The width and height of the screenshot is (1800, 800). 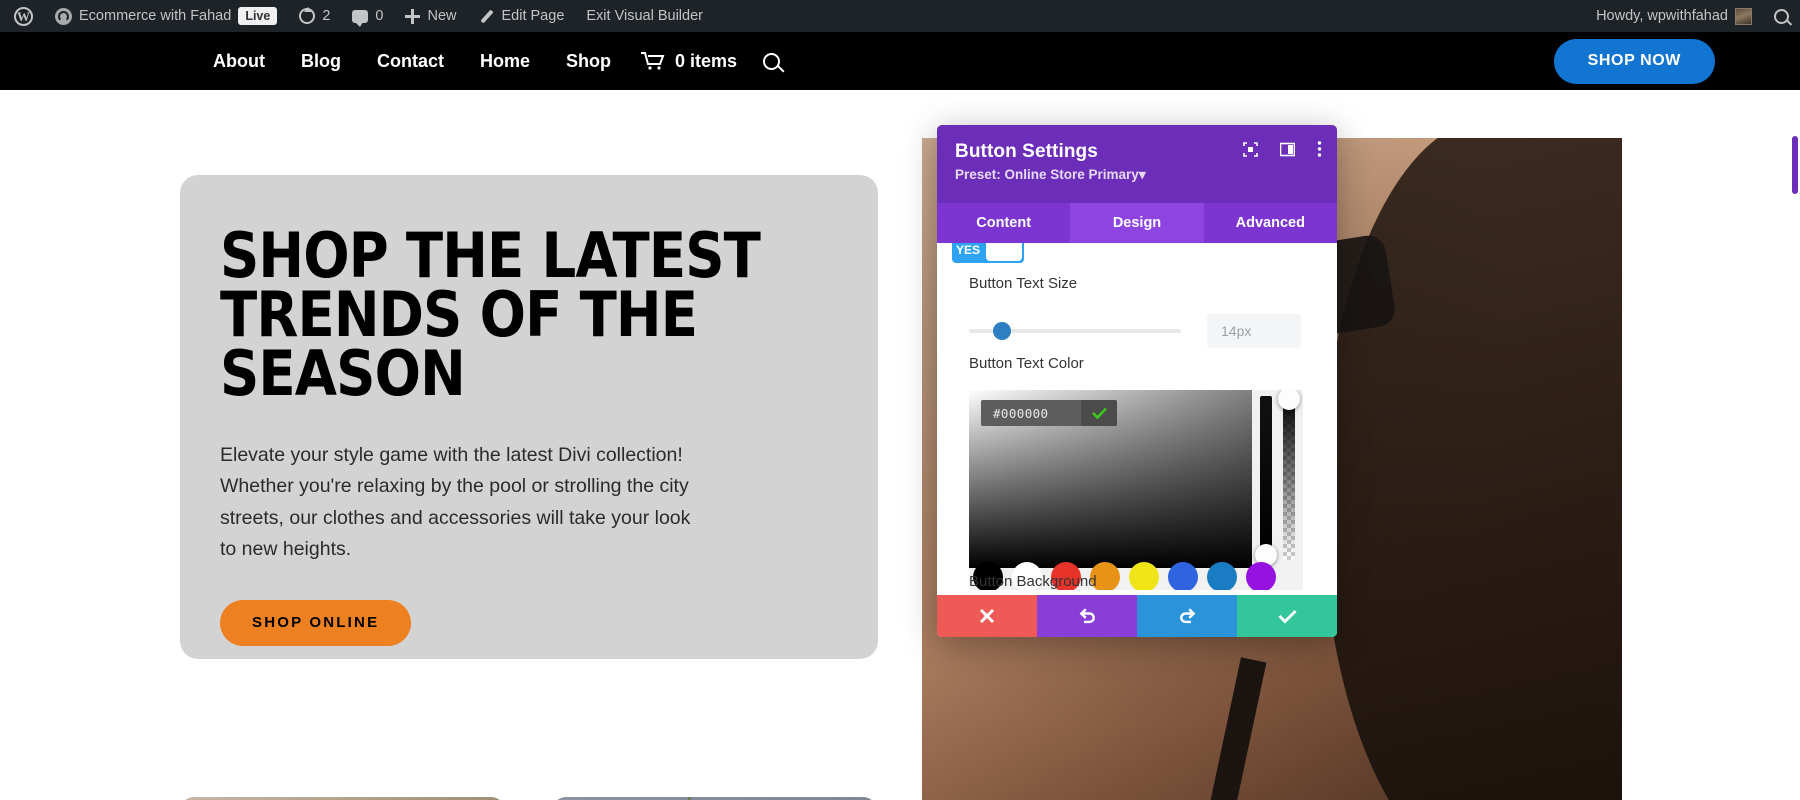 What do you see at coordinates (1743, 16) in the screenshot?
I see `avatar` at bounding box center [1743, 16].